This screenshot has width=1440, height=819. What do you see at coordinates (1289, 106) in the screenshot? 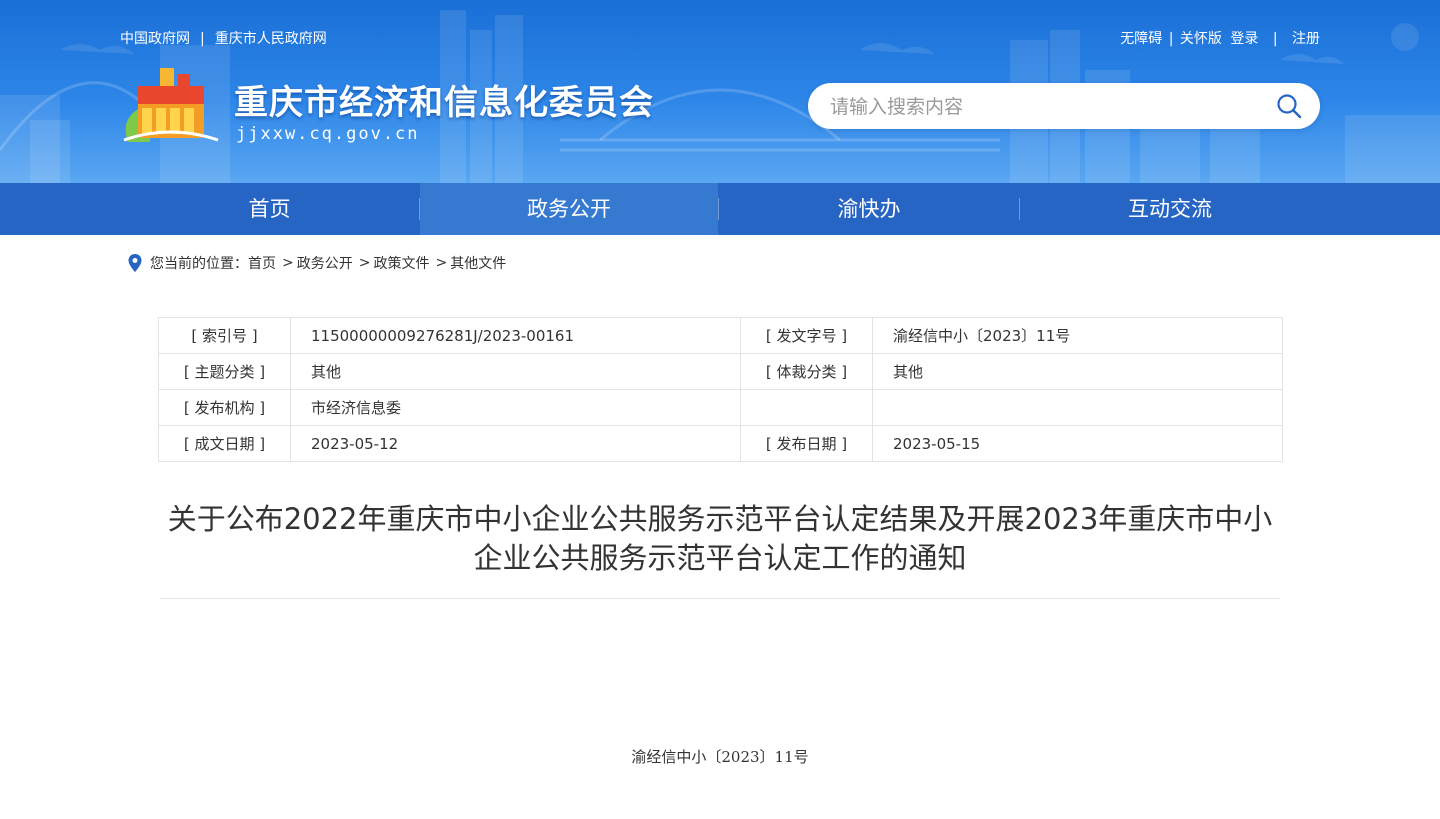
I see `search-icon` at bounding box center [1289, 106].